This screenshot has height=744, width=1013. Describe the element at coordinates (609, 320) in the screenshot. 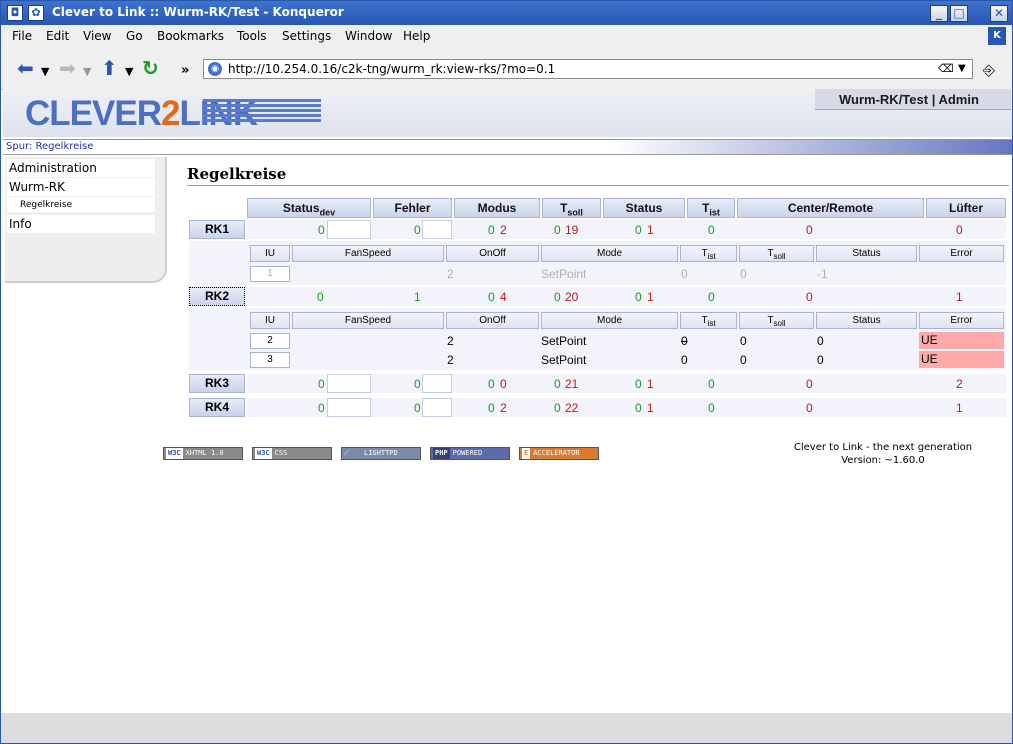

I see `rk2-sub-header-mode: Mode` at that location.